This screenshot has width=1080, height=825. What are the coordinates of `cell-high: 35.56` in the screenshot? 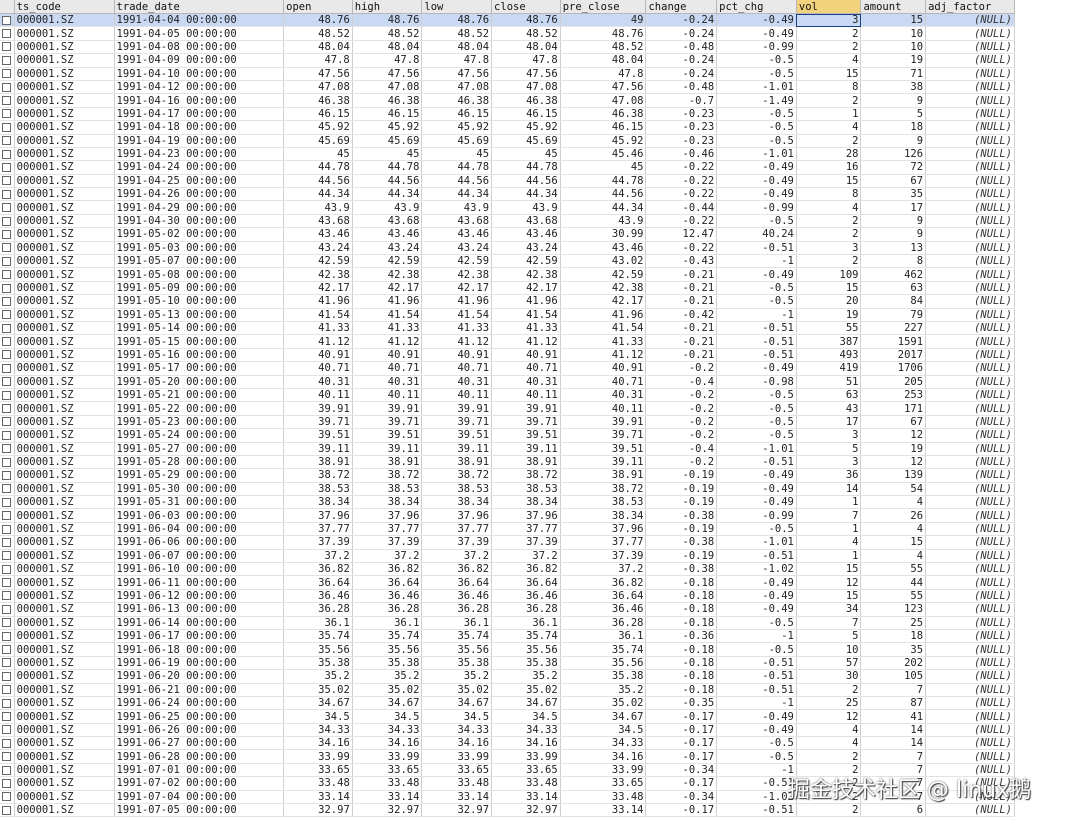 It's located at (387, 649).